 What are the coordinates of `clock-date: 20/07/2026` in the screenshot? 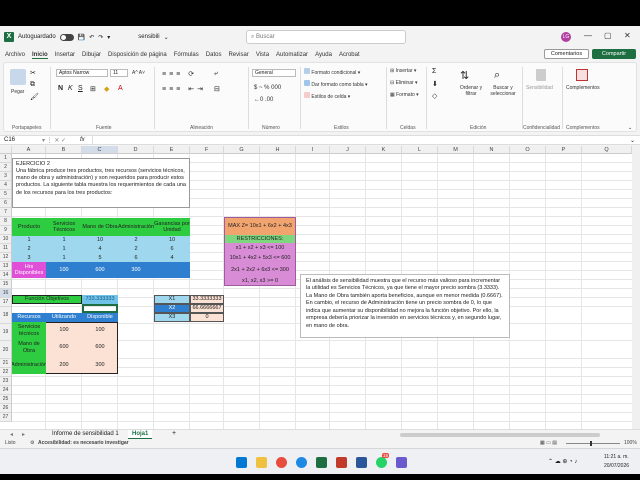 It's located at (616, 466).